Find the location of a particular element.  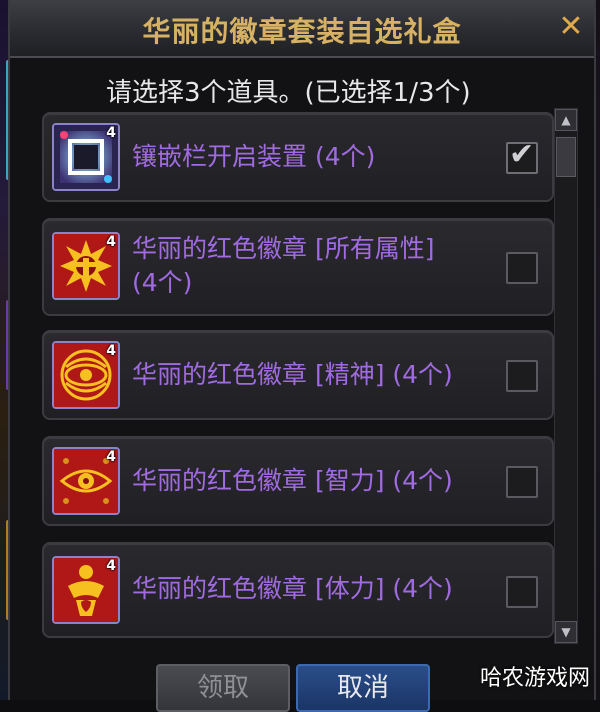

item-row-intelligence: 4 华丽的红色徽章 [智力] (4个) is located at coordinates (298, 481).